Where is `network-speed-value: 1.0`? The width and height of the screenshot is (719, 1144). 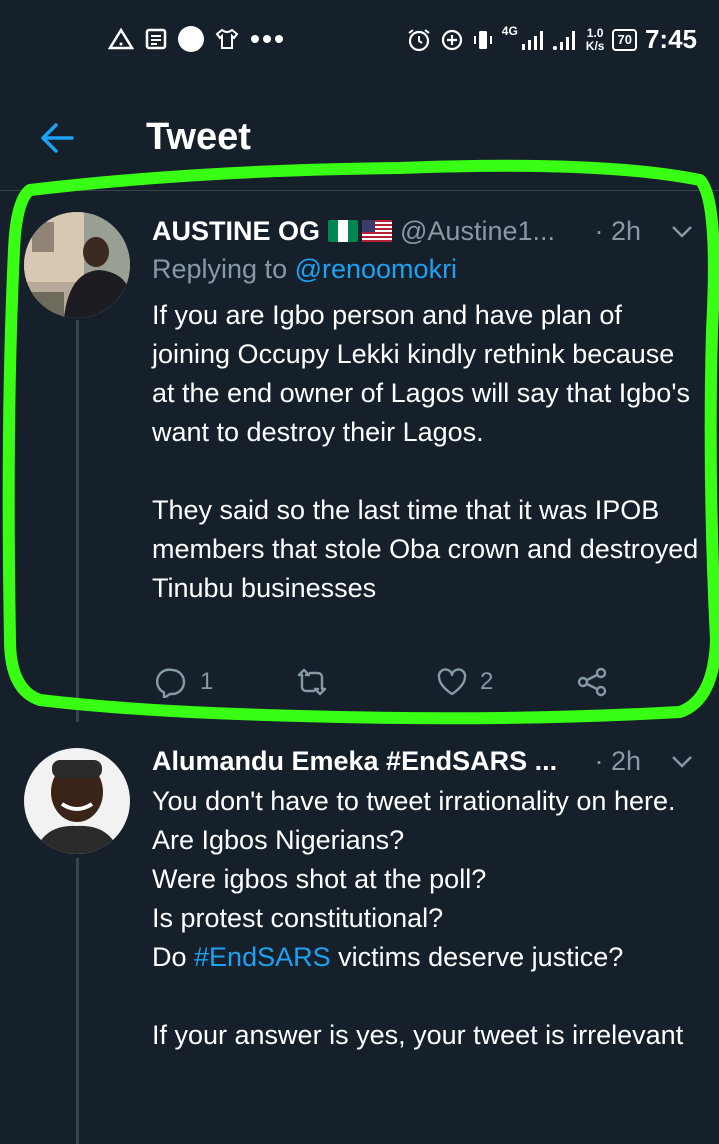
network-speed-value: 1.0 is located at coordinates (595, 32).